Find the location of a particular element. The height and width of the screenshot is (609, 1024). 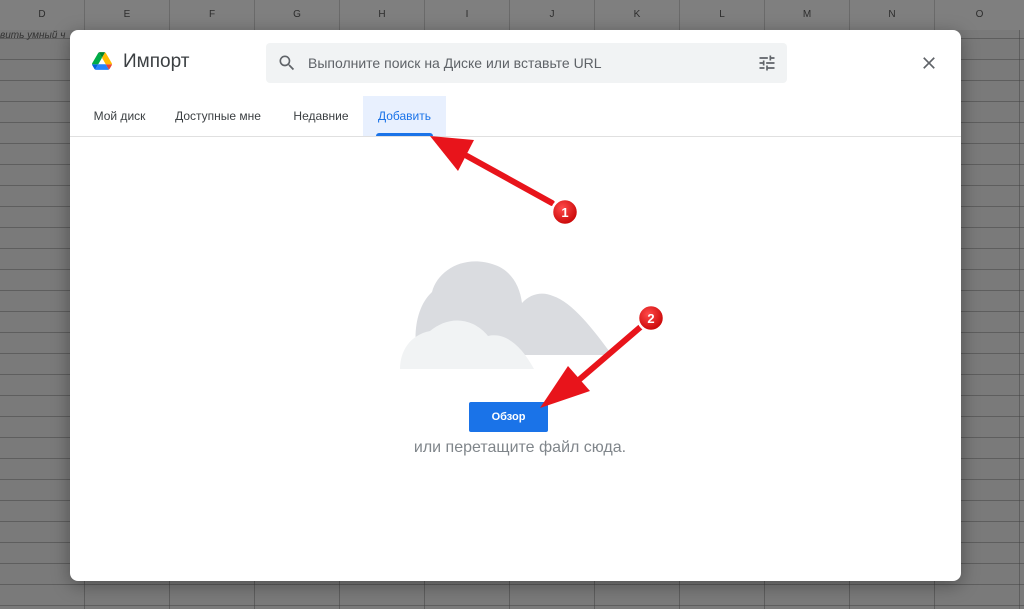

tab-recent: Недавние is located at coordinates (321, 116).